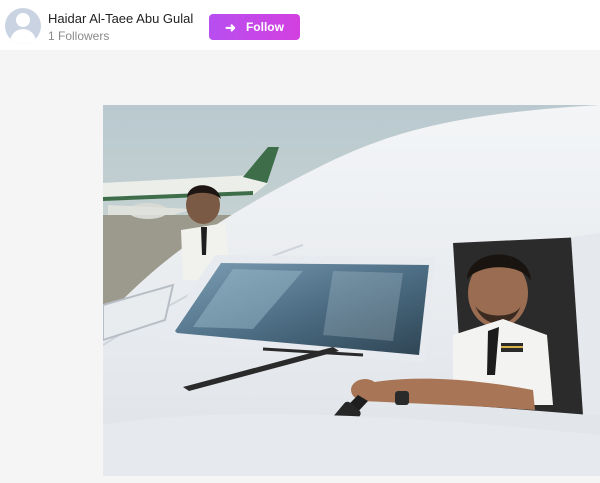  What do you see at coordinates (79, 36) in the screenshot?
I see `followers-count: 1 Followers` at bounding box center [79, 36].